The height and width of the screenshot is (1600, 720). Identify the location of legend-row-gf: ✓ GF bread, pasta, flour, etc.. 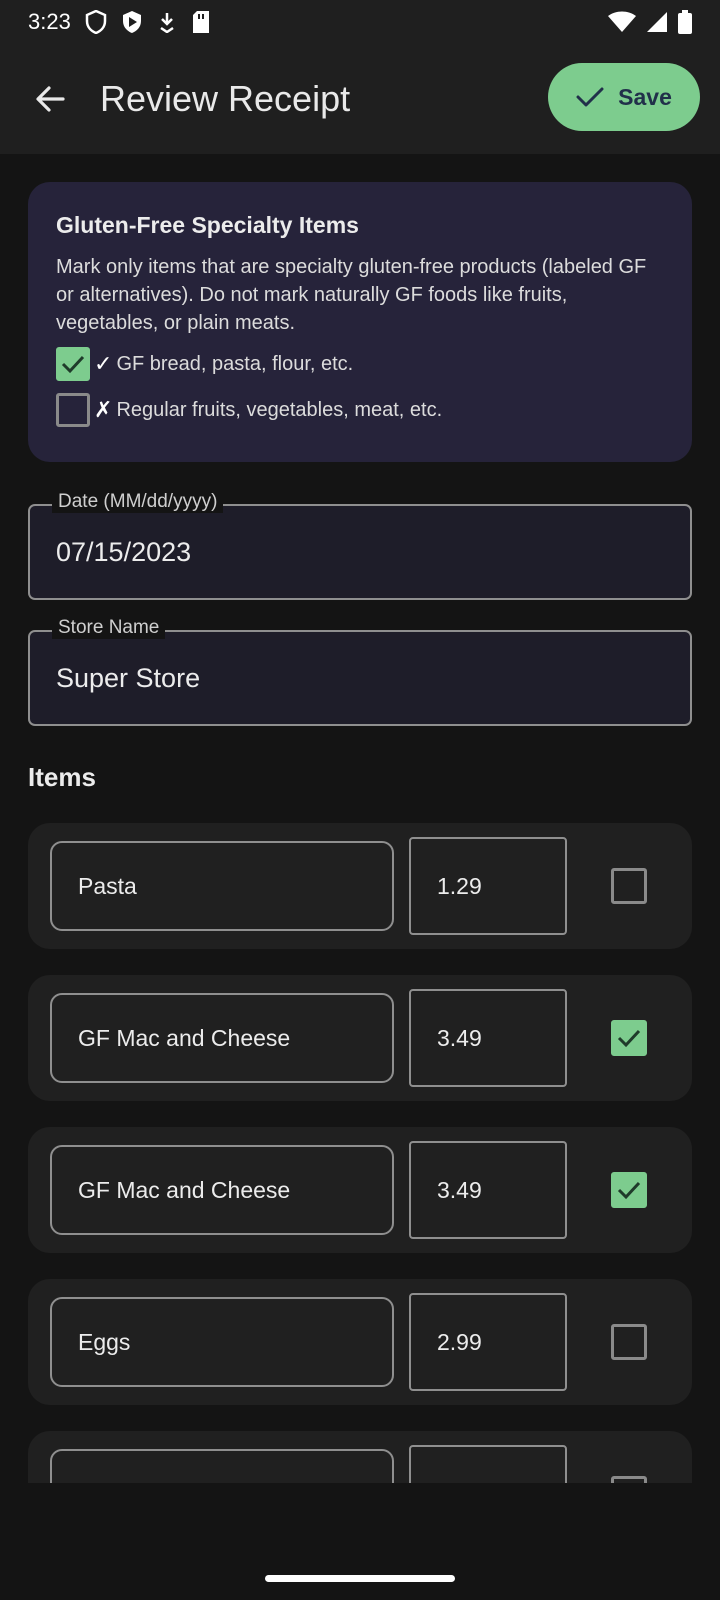
(360, 364).